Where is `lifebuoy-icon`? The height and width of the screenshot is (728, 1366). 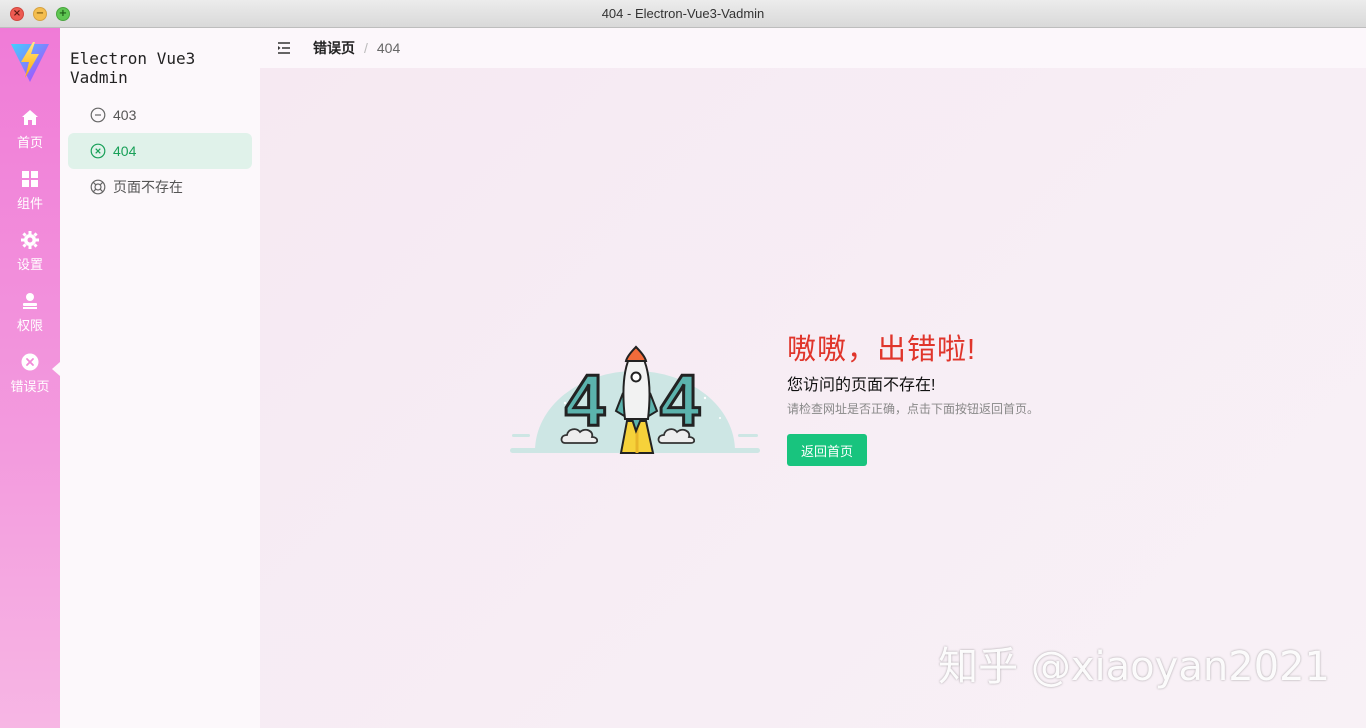 lifebuoy-icon is located at coordinates (98, 187).